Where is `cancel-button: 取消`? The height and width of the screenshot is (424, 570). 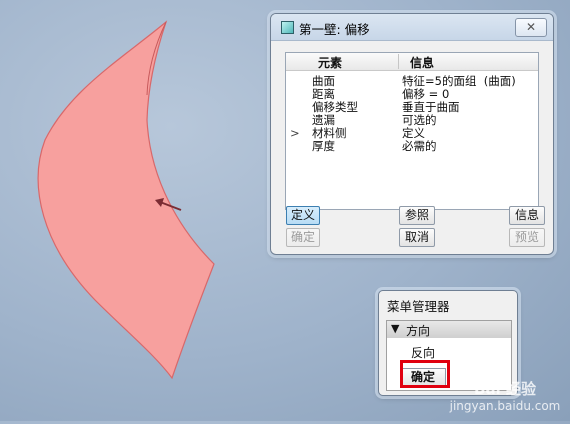 cancel-button: 取消 is located at coordinates (417, 237).